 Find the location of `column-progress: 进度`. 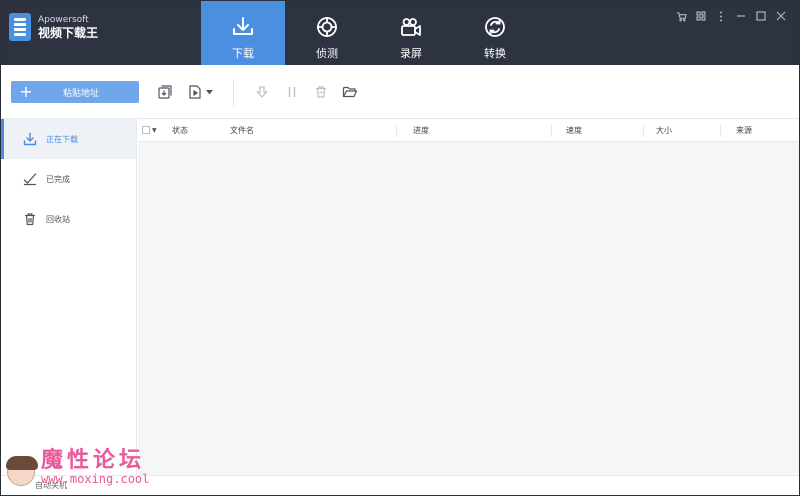

column-progress: 进度 is located at coordinates (421, 130).